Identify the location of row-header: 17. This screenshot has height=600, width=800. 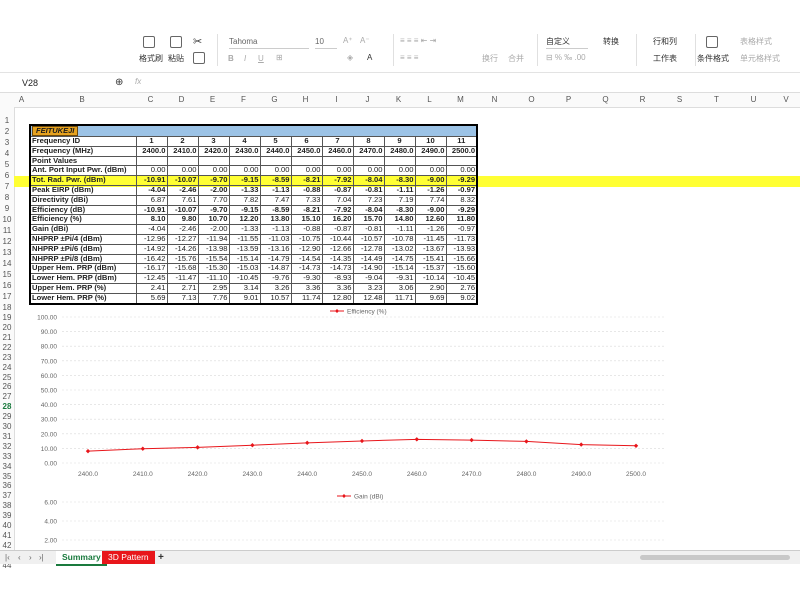
(7, 297).